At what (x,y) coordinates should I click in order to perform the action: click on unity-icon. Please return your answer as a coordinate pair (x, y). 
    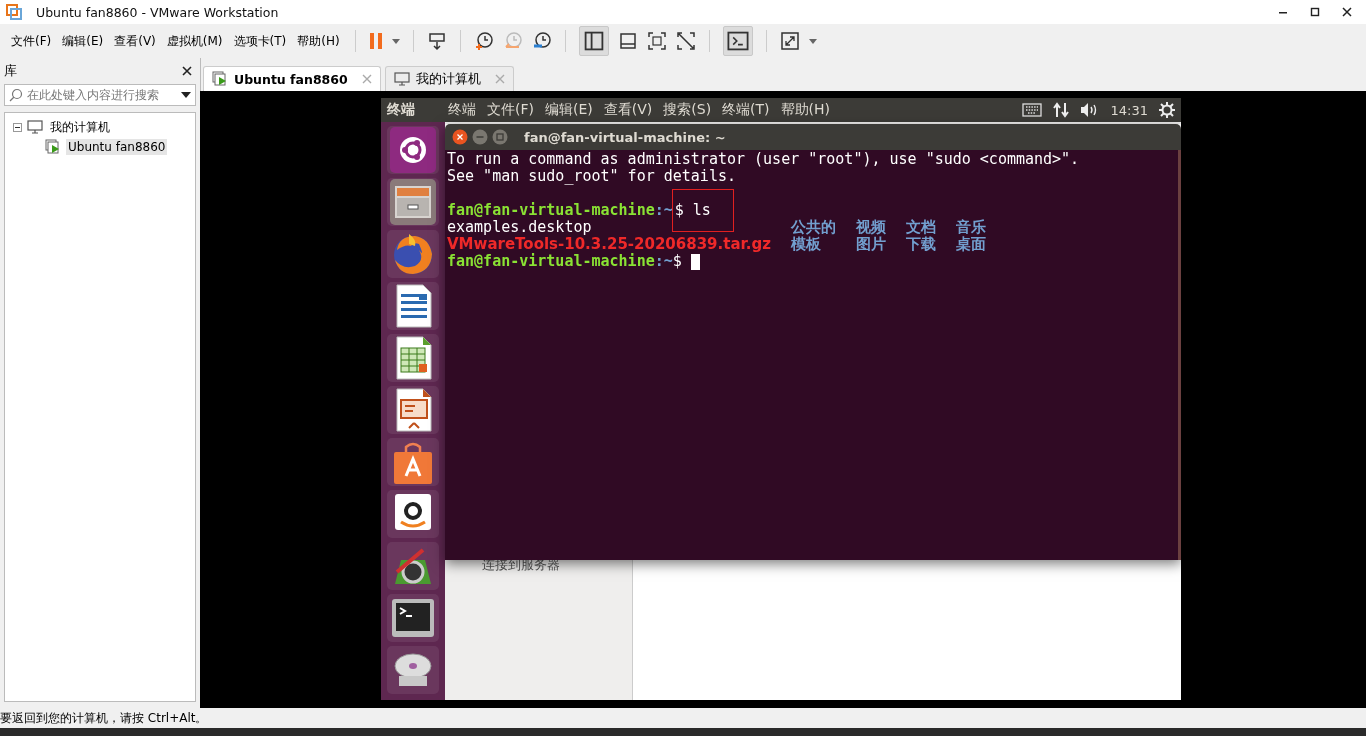
    Looking at the image, I should click on (685, 41).